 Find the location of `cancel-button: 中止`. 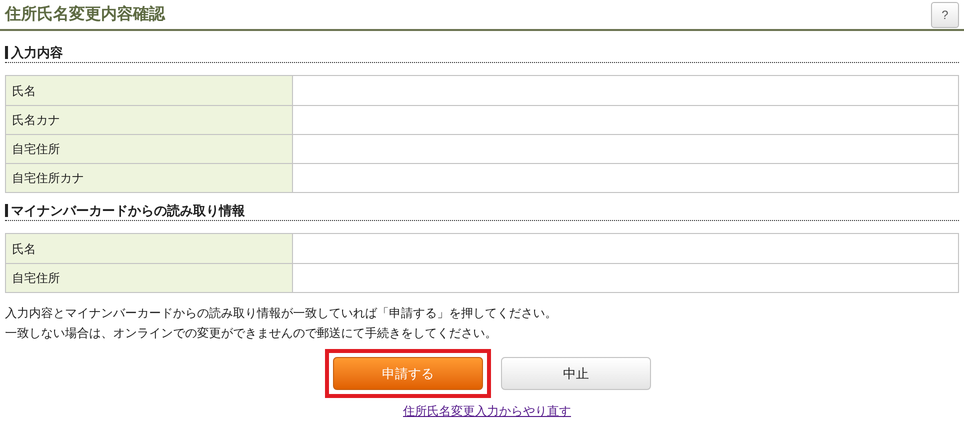

cancel-button: 中止 is located at coordinates (576, 373).